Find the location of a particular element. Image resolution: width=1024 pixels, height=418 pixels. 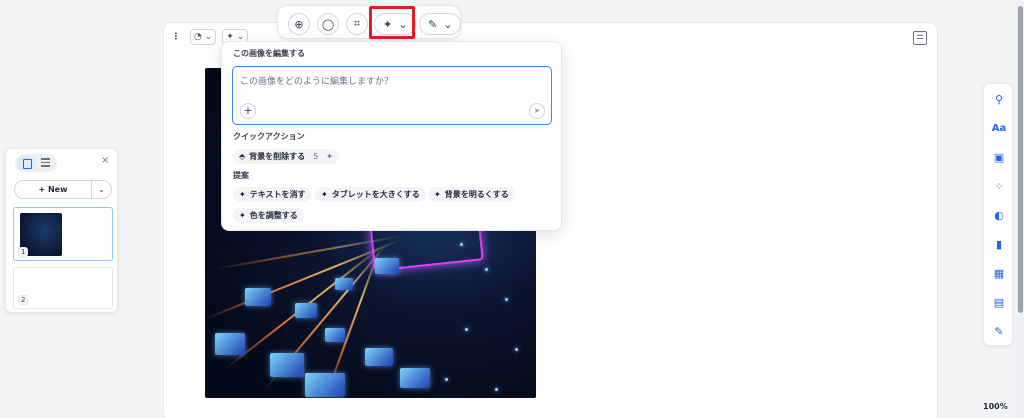

suggestion-chip: ✦ 色を調整する is located at coordinates (268, 215).